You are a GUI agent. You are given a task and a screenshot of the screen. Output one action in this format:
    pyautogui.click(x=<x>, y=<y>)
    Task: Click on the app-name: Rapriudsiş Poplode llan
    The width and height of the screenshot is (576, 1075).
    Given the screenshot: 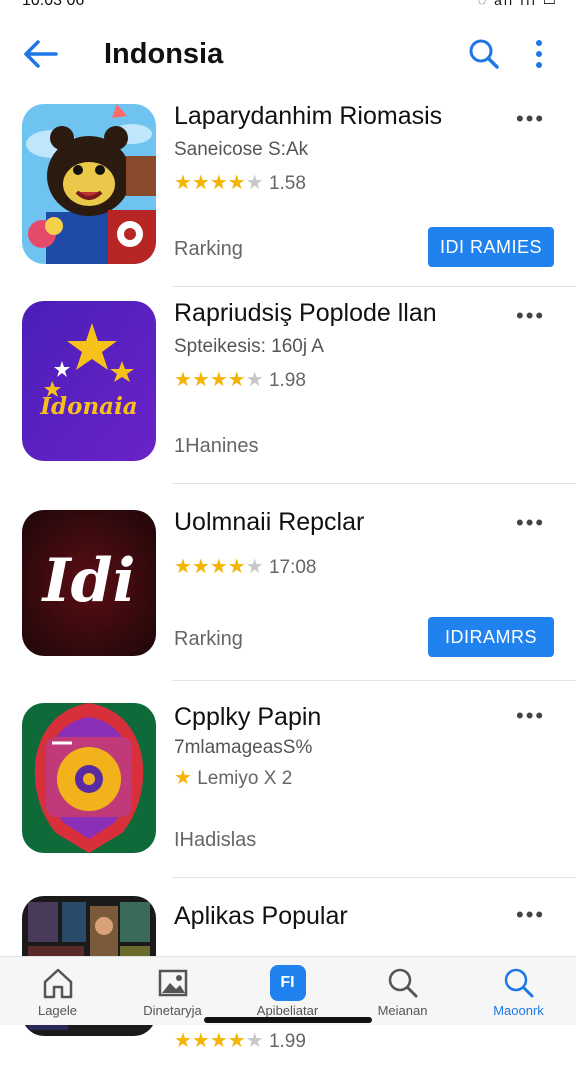 What is the action you would take?
    pyautogui.click(x=305, y=313)
    